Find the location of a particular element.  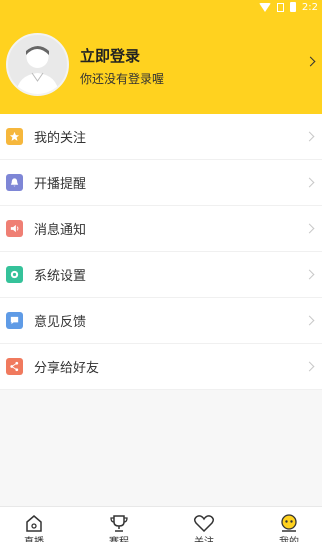

default-avatar-icon is located at coordinates (37, 70).